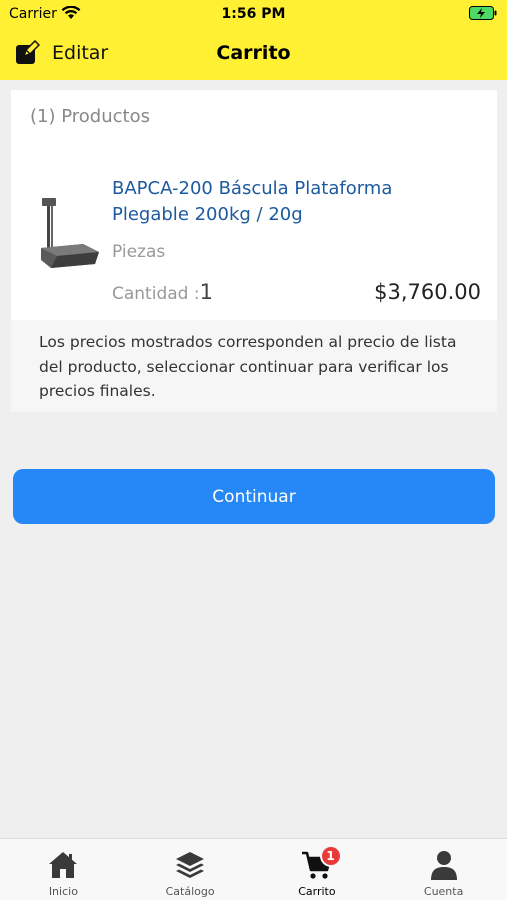 This screenshot has height=900, width=507. Describe the element at coordinates (72, 230) in the screenshot. I see `product-image` at that location.